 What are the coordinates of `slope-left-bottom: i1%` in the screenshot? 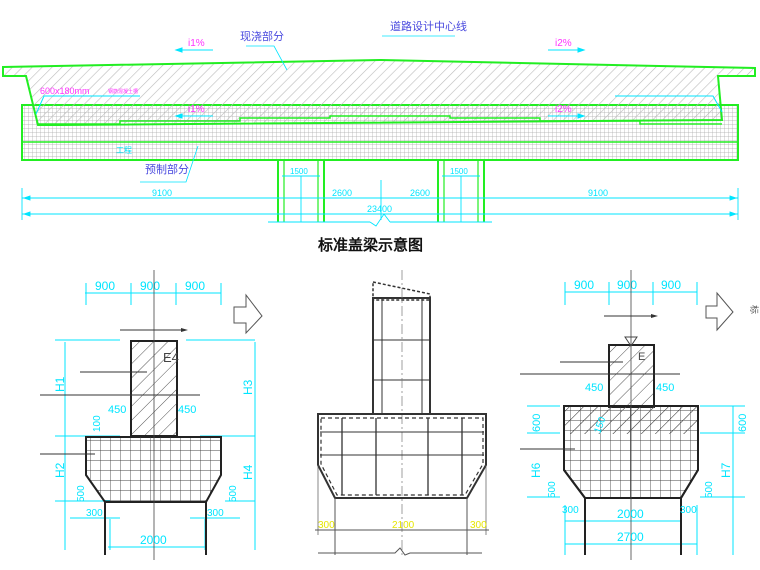 It's located at (196, 109).